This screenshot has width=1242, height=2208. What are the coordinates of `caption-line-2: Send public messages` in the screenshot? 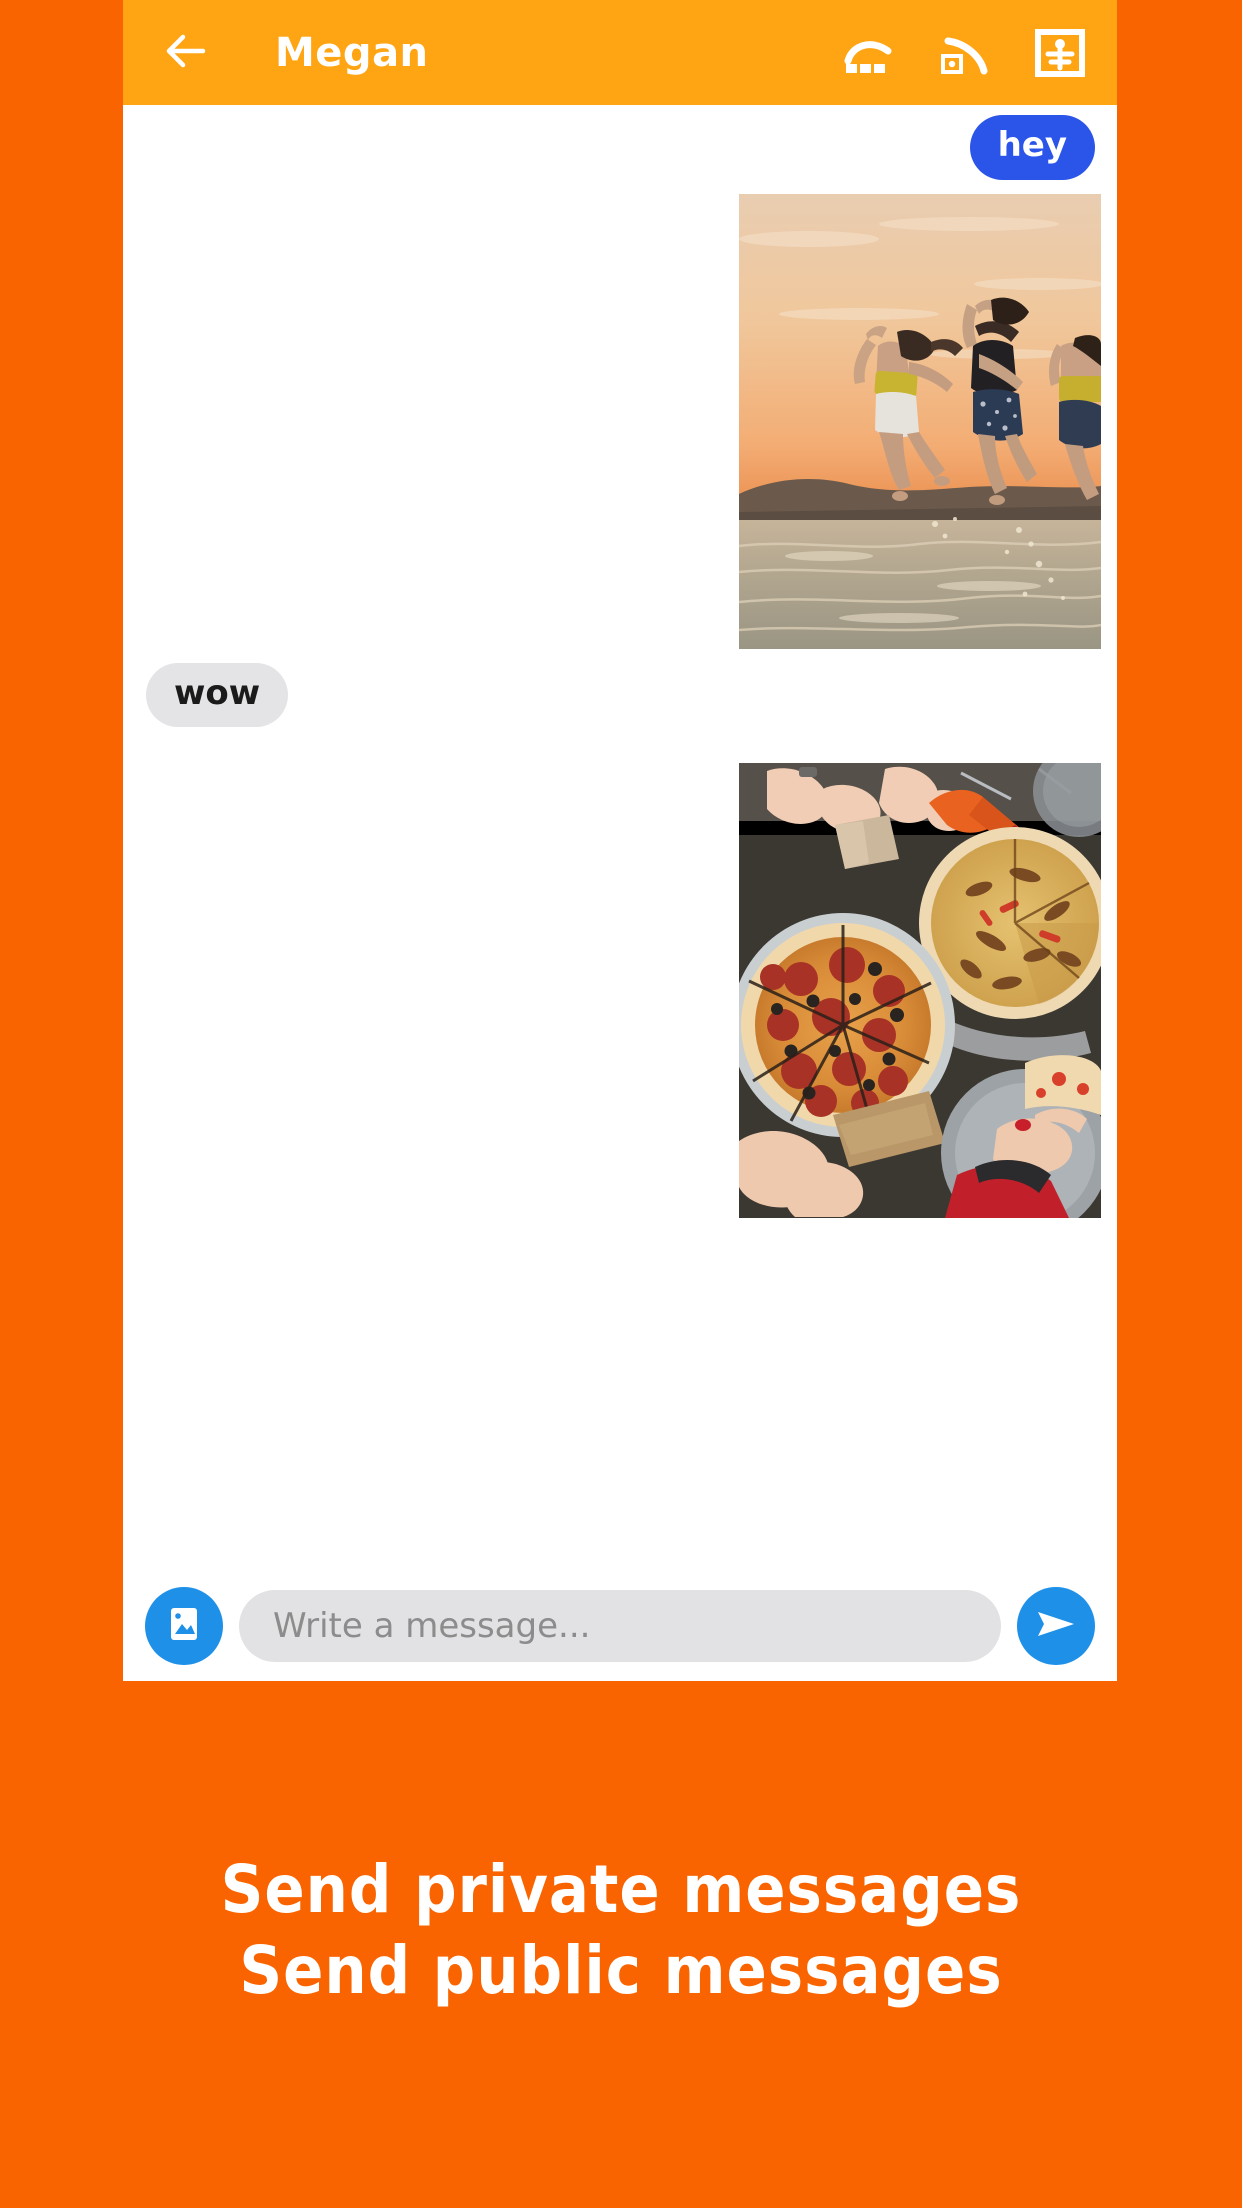 It's located at (621, 1971).